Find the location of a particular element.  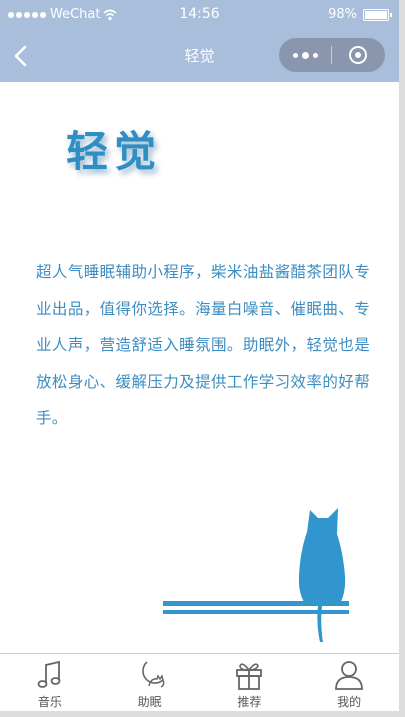

menu-capsule is located at coordinates (332, 55).